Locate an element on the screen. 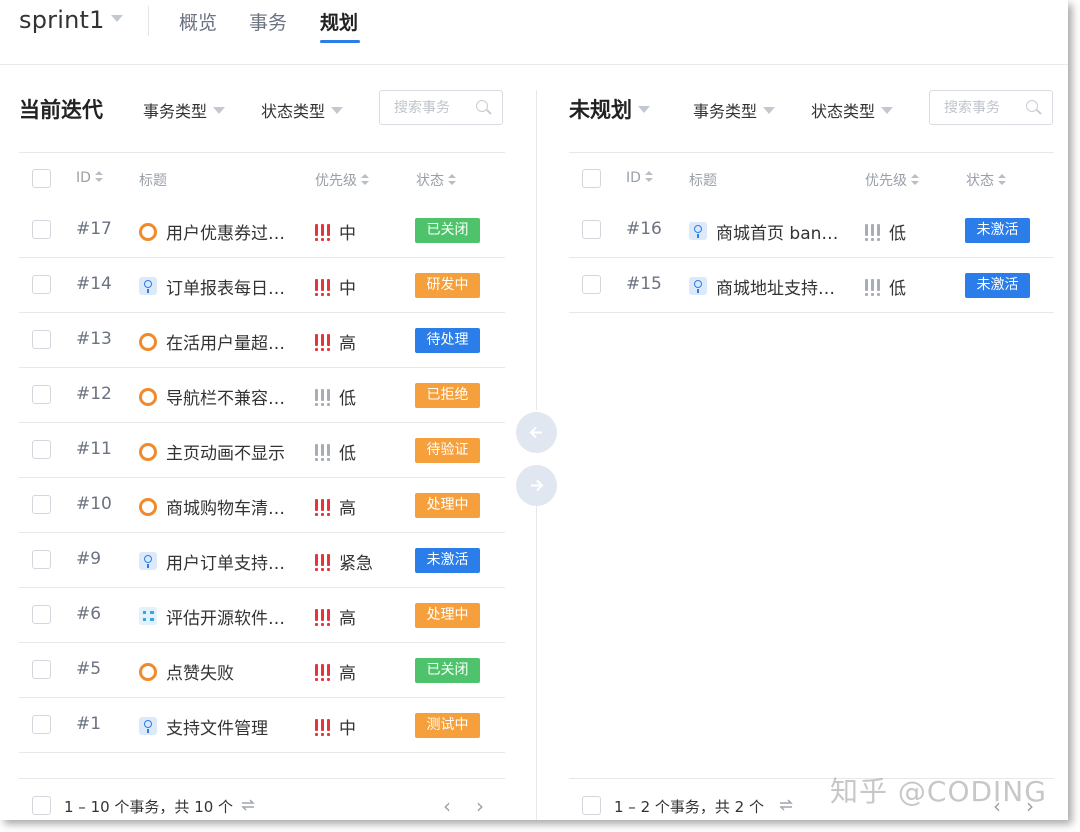 Image resolution: width=1080 pixels, height=832 pixels. top-bar: sprint1 概览 事务 规划 is located at coordinates (534, 32).